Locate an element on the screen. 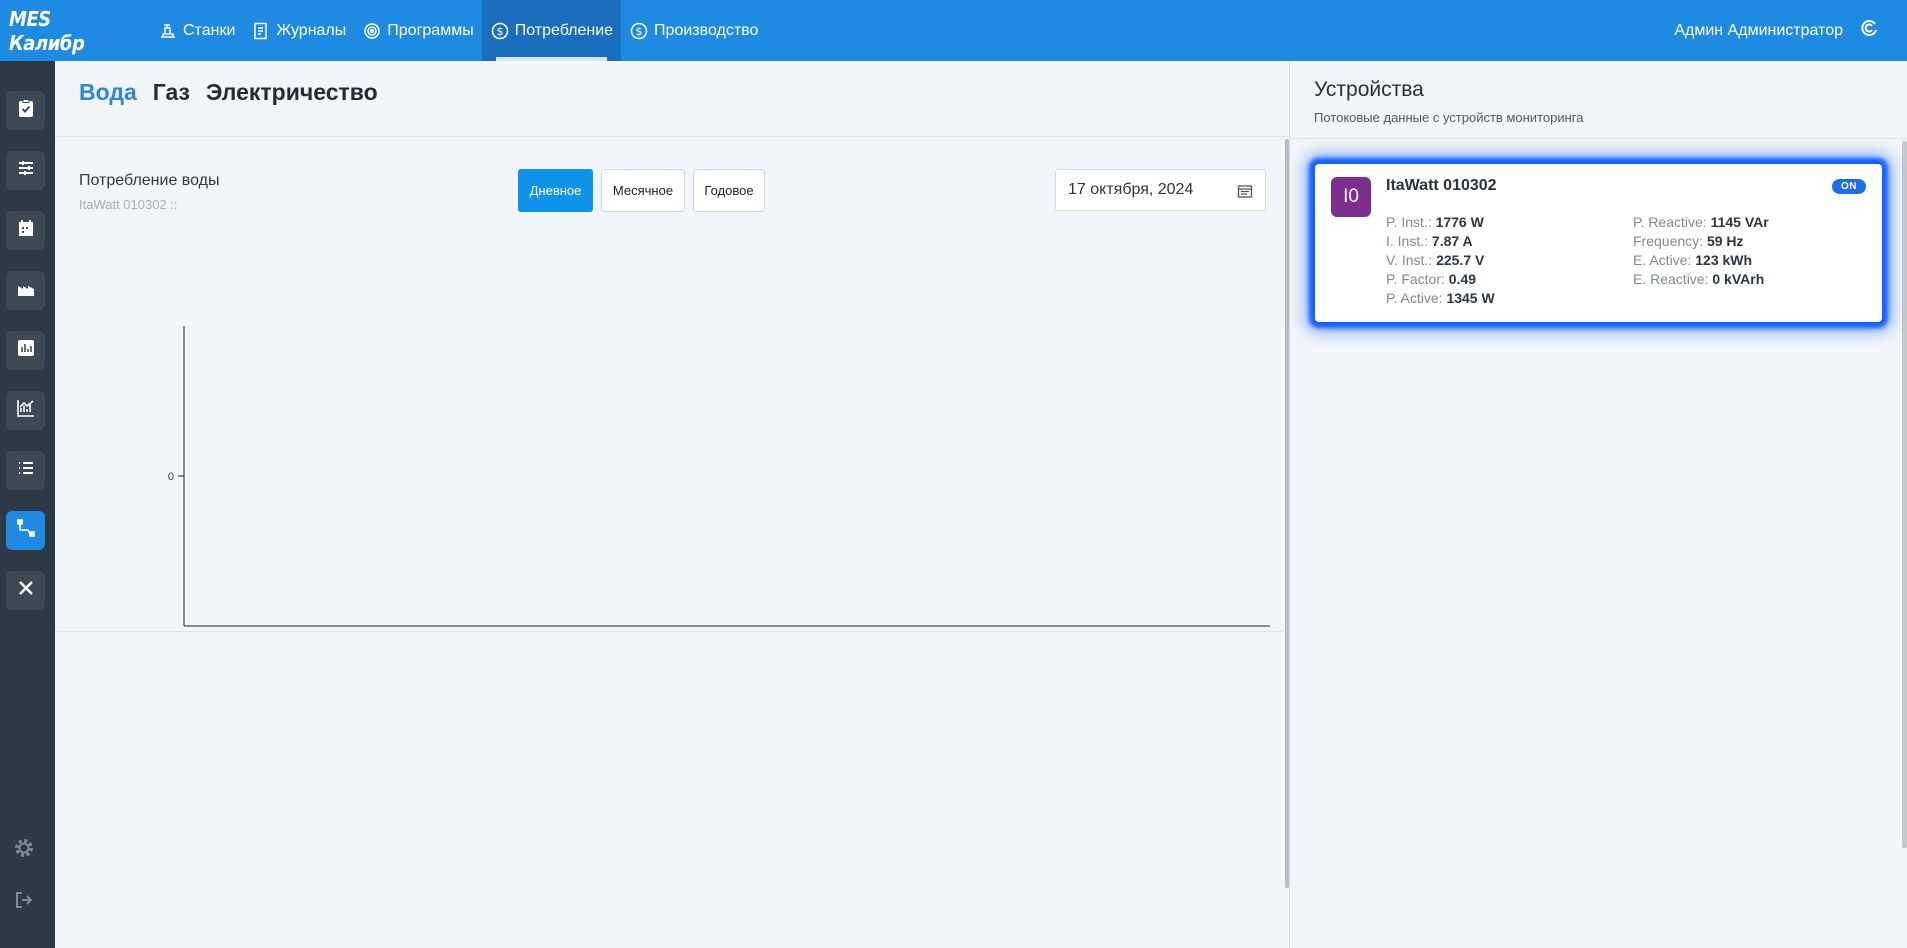 The height and width of the screenshot is (948, 1907). sidebar-settings-sliders-button is located at coordinates (25, 170).